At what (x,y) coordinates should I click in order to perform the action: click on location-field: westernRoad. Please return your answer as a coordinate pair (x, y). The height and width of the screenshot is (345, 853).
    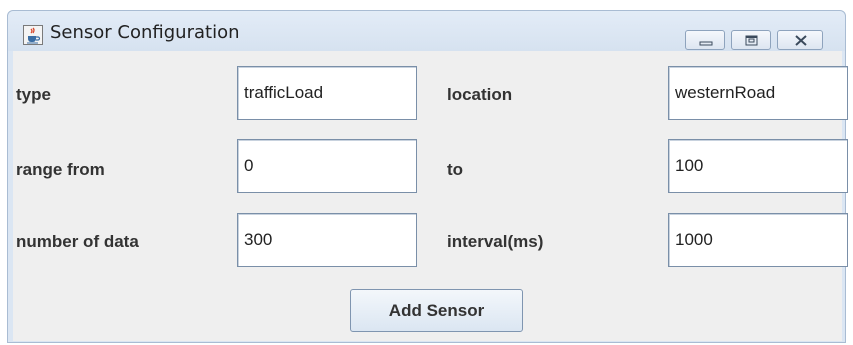
    Looking at the image, I should click on (758, 93).